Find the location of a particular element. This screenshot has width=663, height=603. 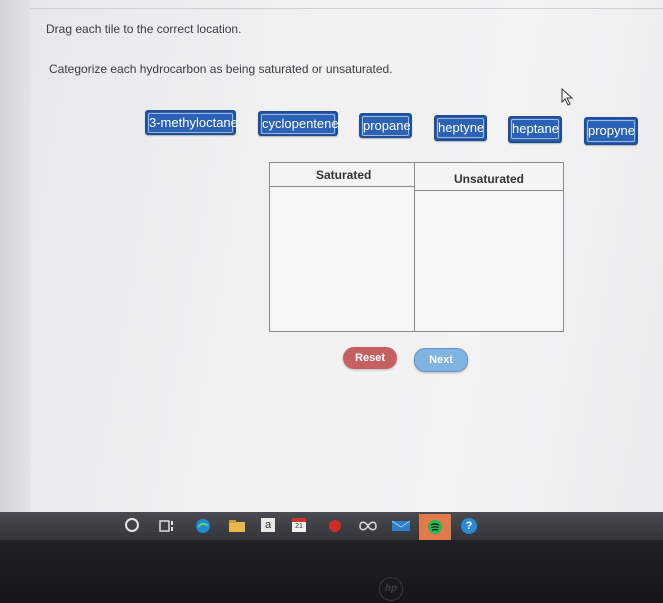

top-divider is located at coordinates (346, 8).